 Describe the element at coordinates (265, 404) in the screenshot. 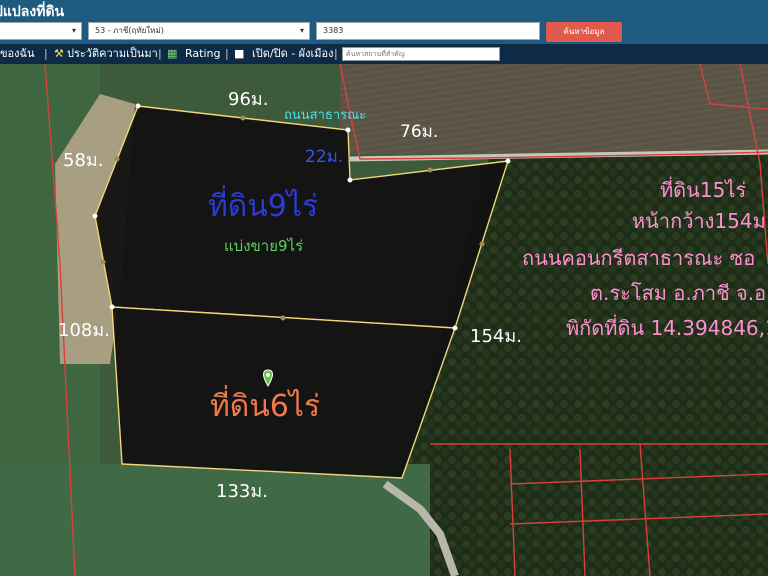

I see `parcel-6-label: ที่ดิน6ไร่` at that location.